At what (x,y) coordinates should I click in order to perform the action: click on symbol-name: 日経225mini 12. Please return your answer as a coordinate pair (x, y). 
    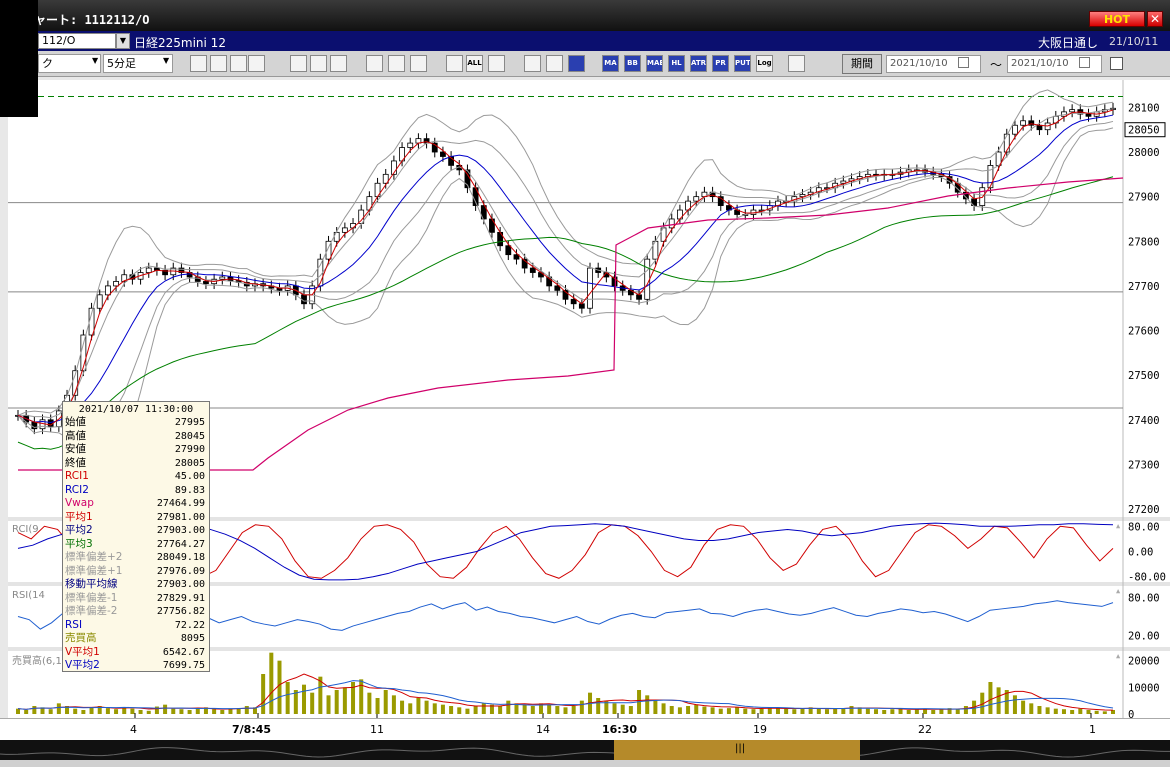
    Looking at the image, I should click on (180, 43).